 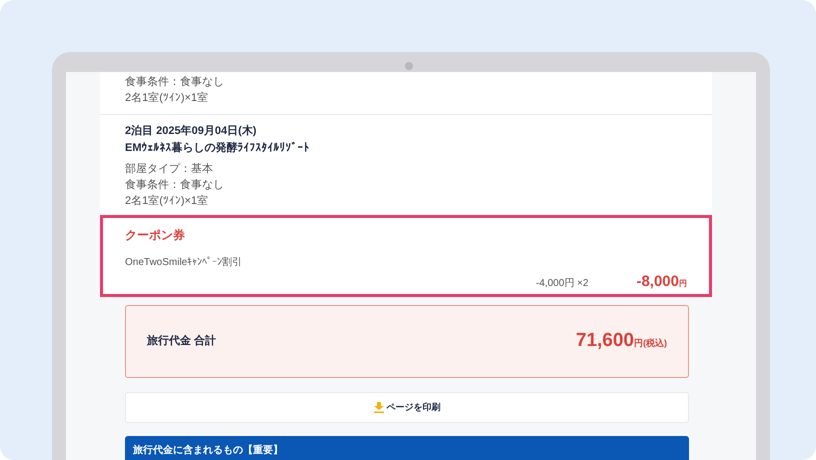 What do you see at coordinates (562, 284) in the screenshot?
I see `coupon-unit-price: -4,000円 ×2` at bounding box center [562, 284].